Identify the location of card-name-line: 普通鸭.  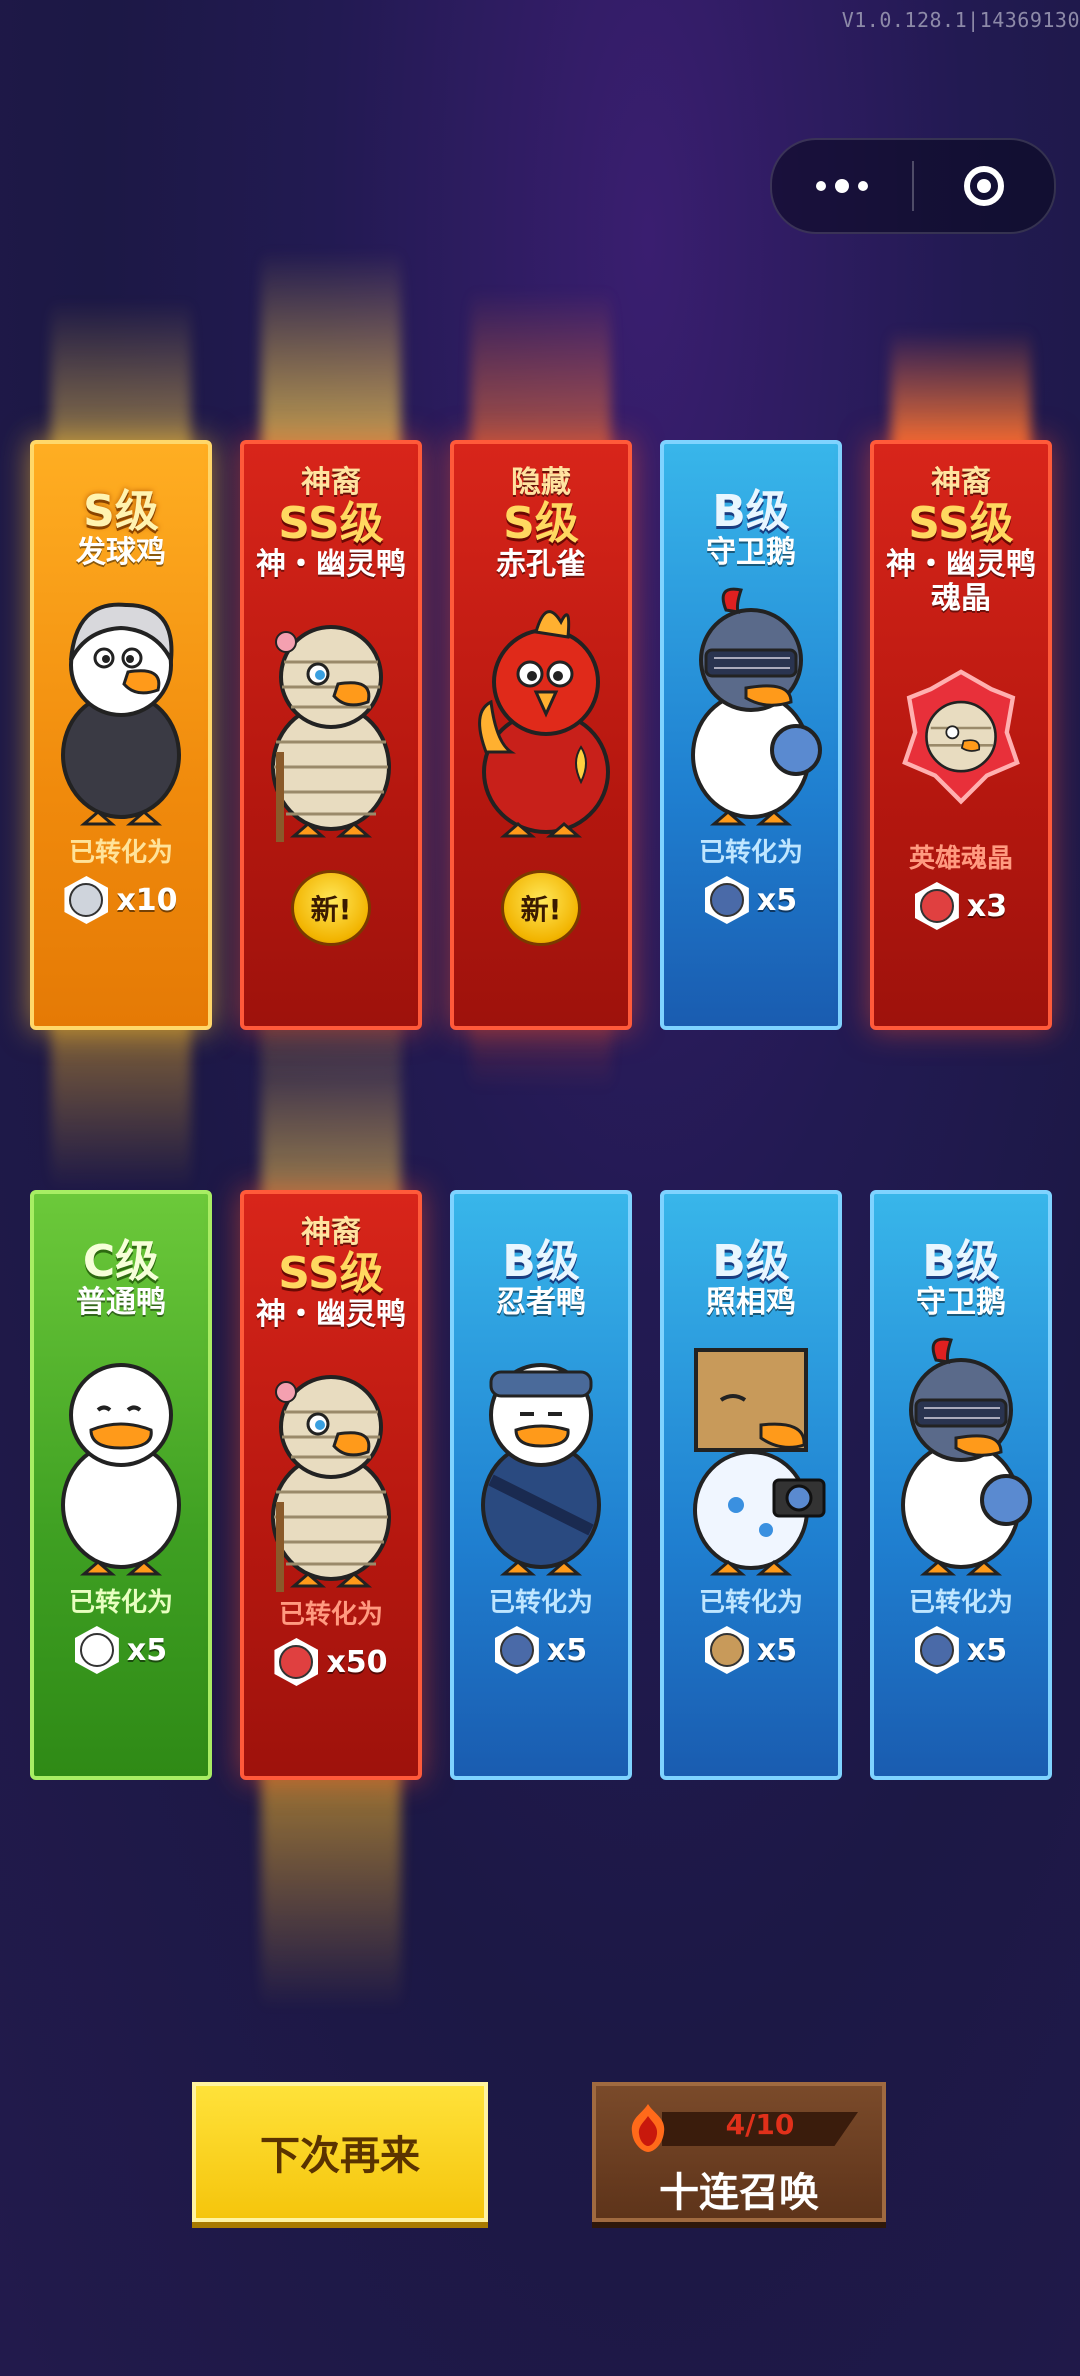
(121, 1302).